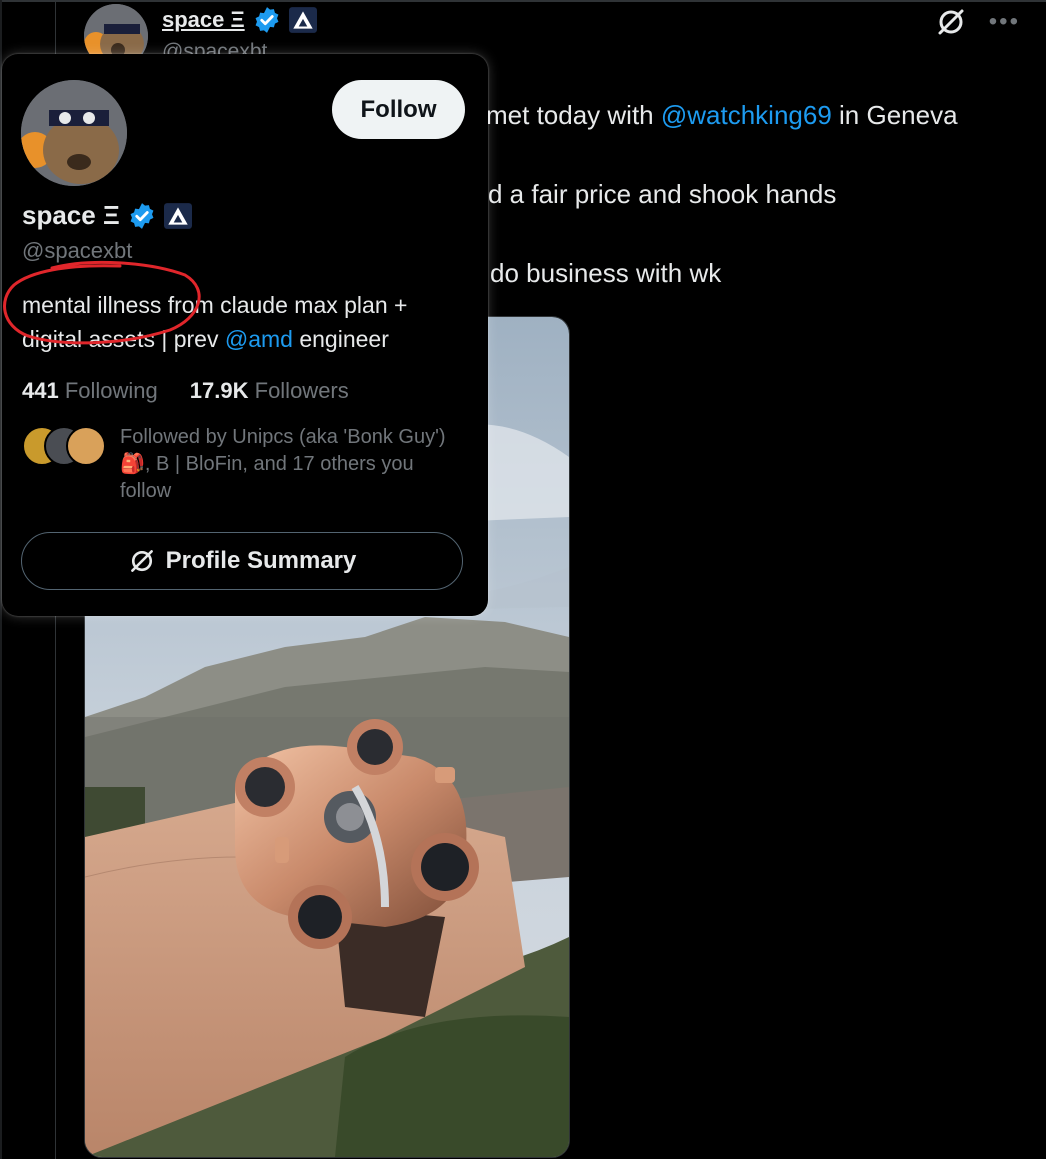 This screenshot has height=1159, width=1046. I want to click on hover-card-avatar, so click(74, 133).